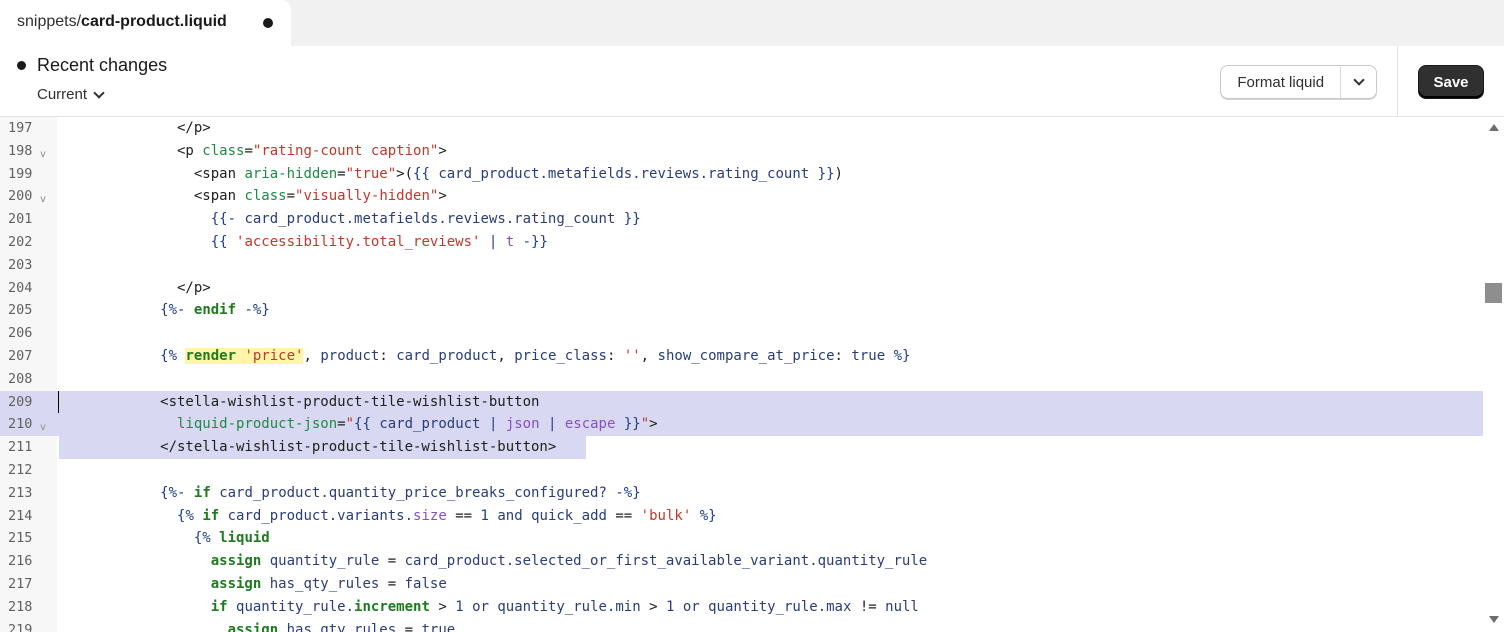 The image size is (1504, 632). Describe the element at coordinates (20, 128) in the screenshot. I see `line-number: 197` at that location.